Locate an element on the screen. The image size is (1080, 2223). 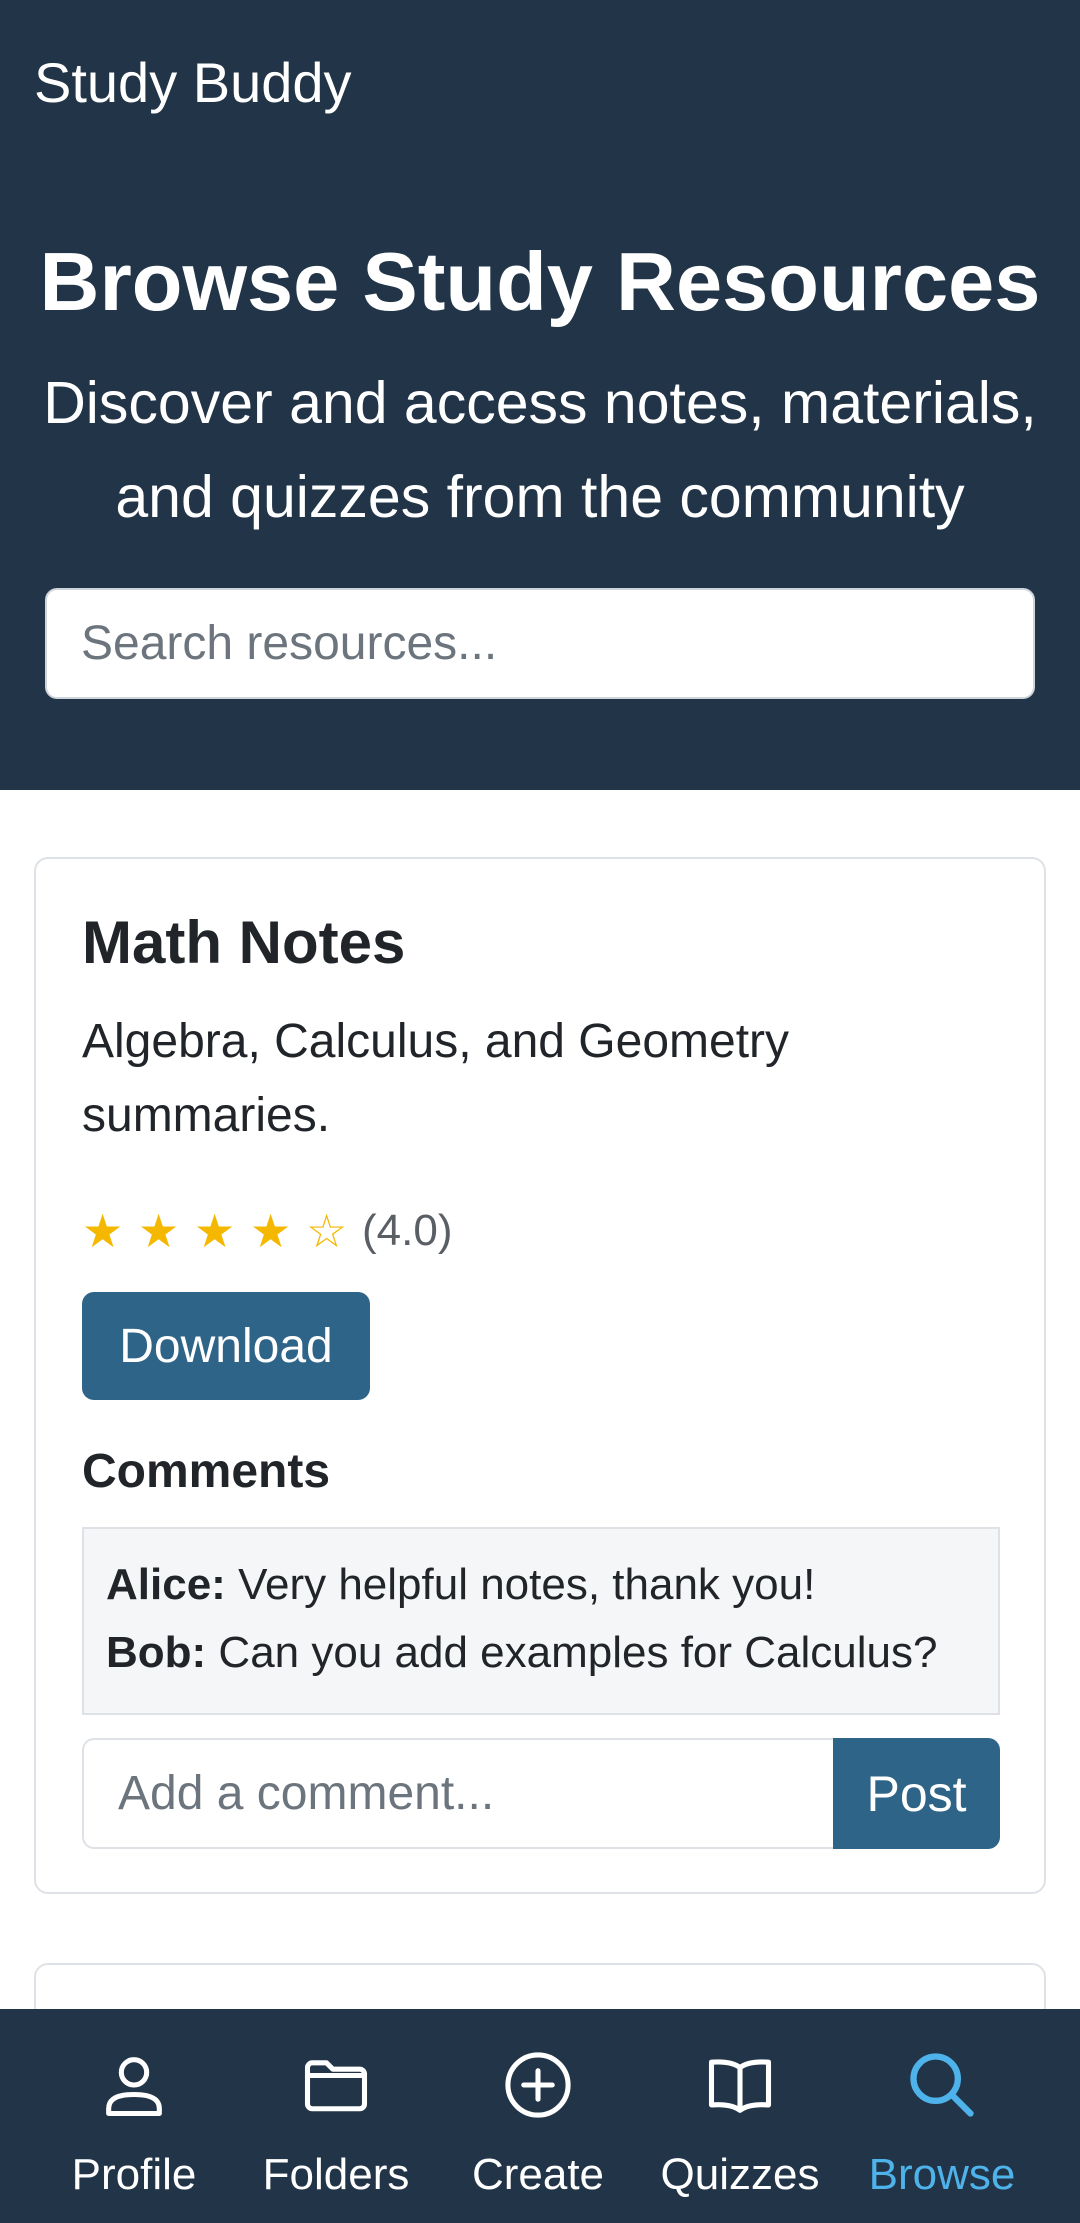
post-comment-button: Post is located at coordinates (916, 1793).